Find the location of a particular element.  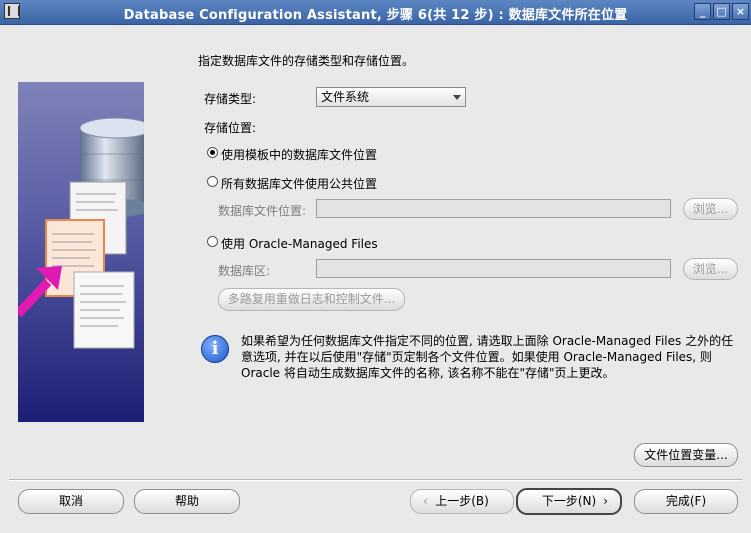

db-area-label: 数据库区: is located at coordinates (244, 271).